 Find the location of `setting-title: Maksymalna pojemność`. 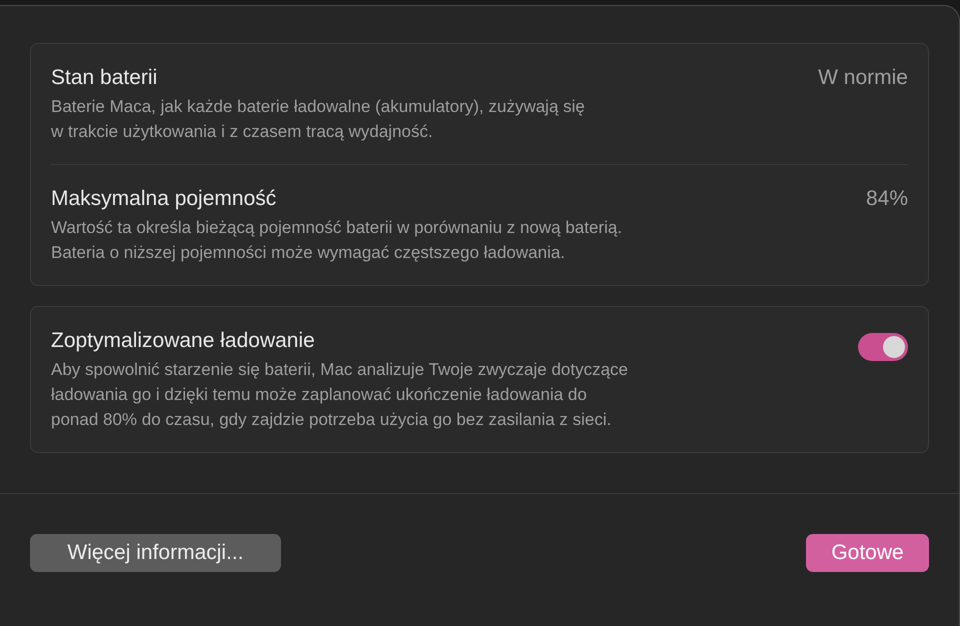

setting-title: Maksymalna pojemność is located at coordinates (164, 199).